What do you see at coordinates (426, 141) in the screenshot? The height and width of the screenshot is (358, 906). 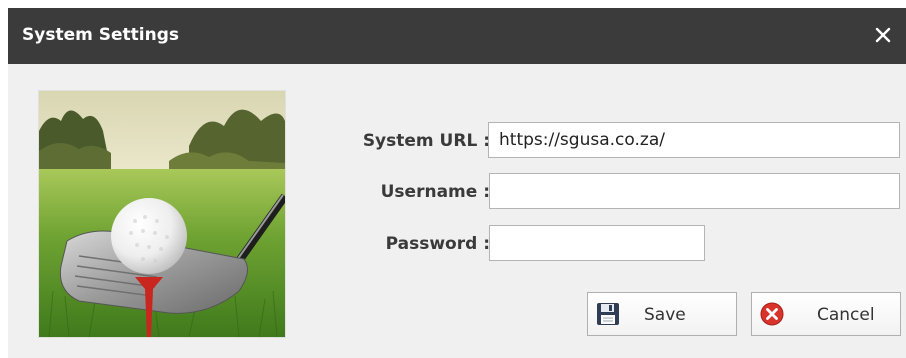 I see `system-url-label: System URL :` at bounding box center [426, 141].